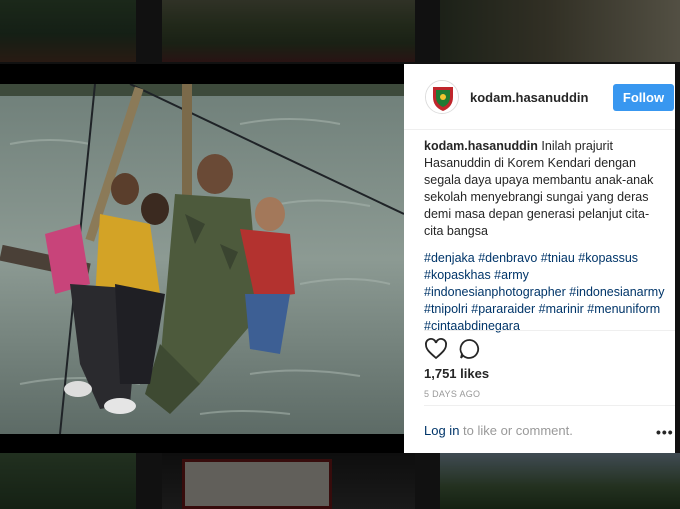 This screenshot has width=680, height=509. What do you see at coordinates (665, 432) in the screenshot?
I see `more-options-icon: •••` at bounding box center [665, 432].